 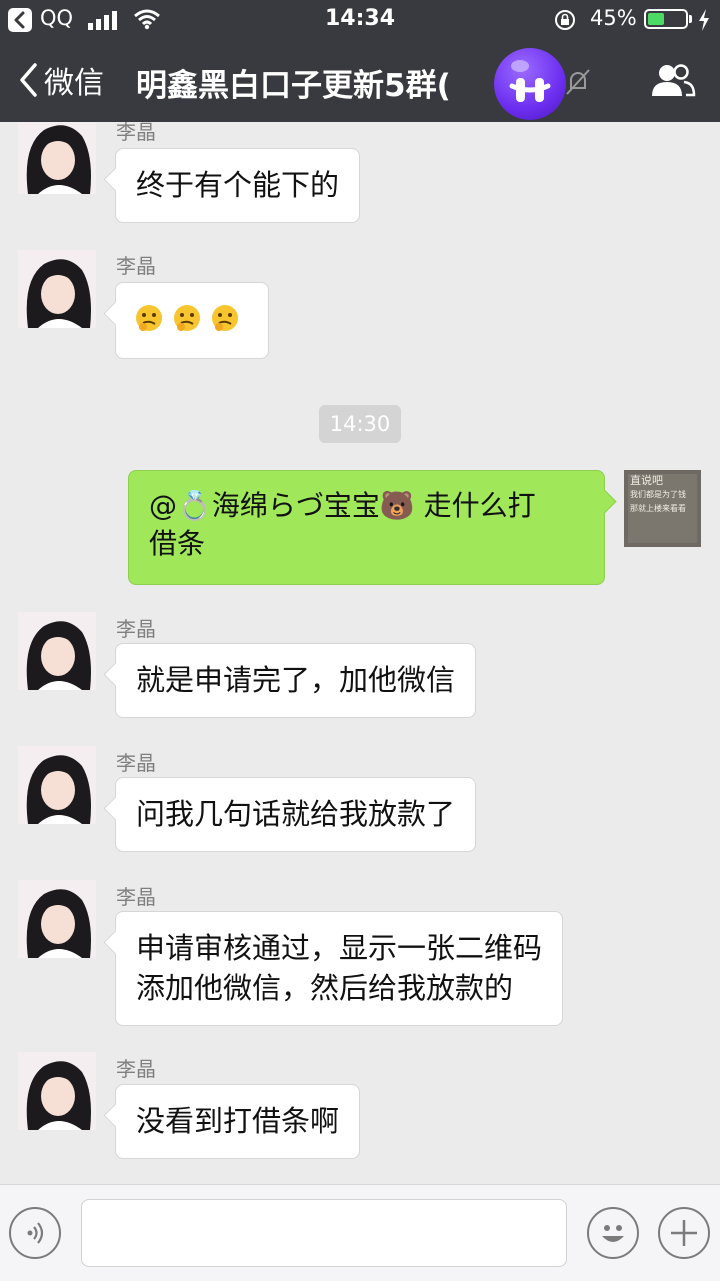 What do you see at coordinates (704, 20) in the screenshot?
I see `charging-bolt-icon` at bounding box center [704, 20].